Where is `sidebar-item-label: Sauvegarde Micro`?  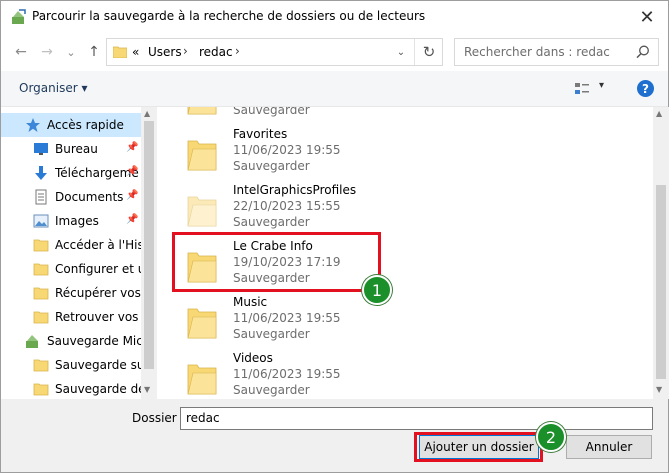
sidebar-item-label: Sauvegarde Micro is located at coordinates (94, 341).